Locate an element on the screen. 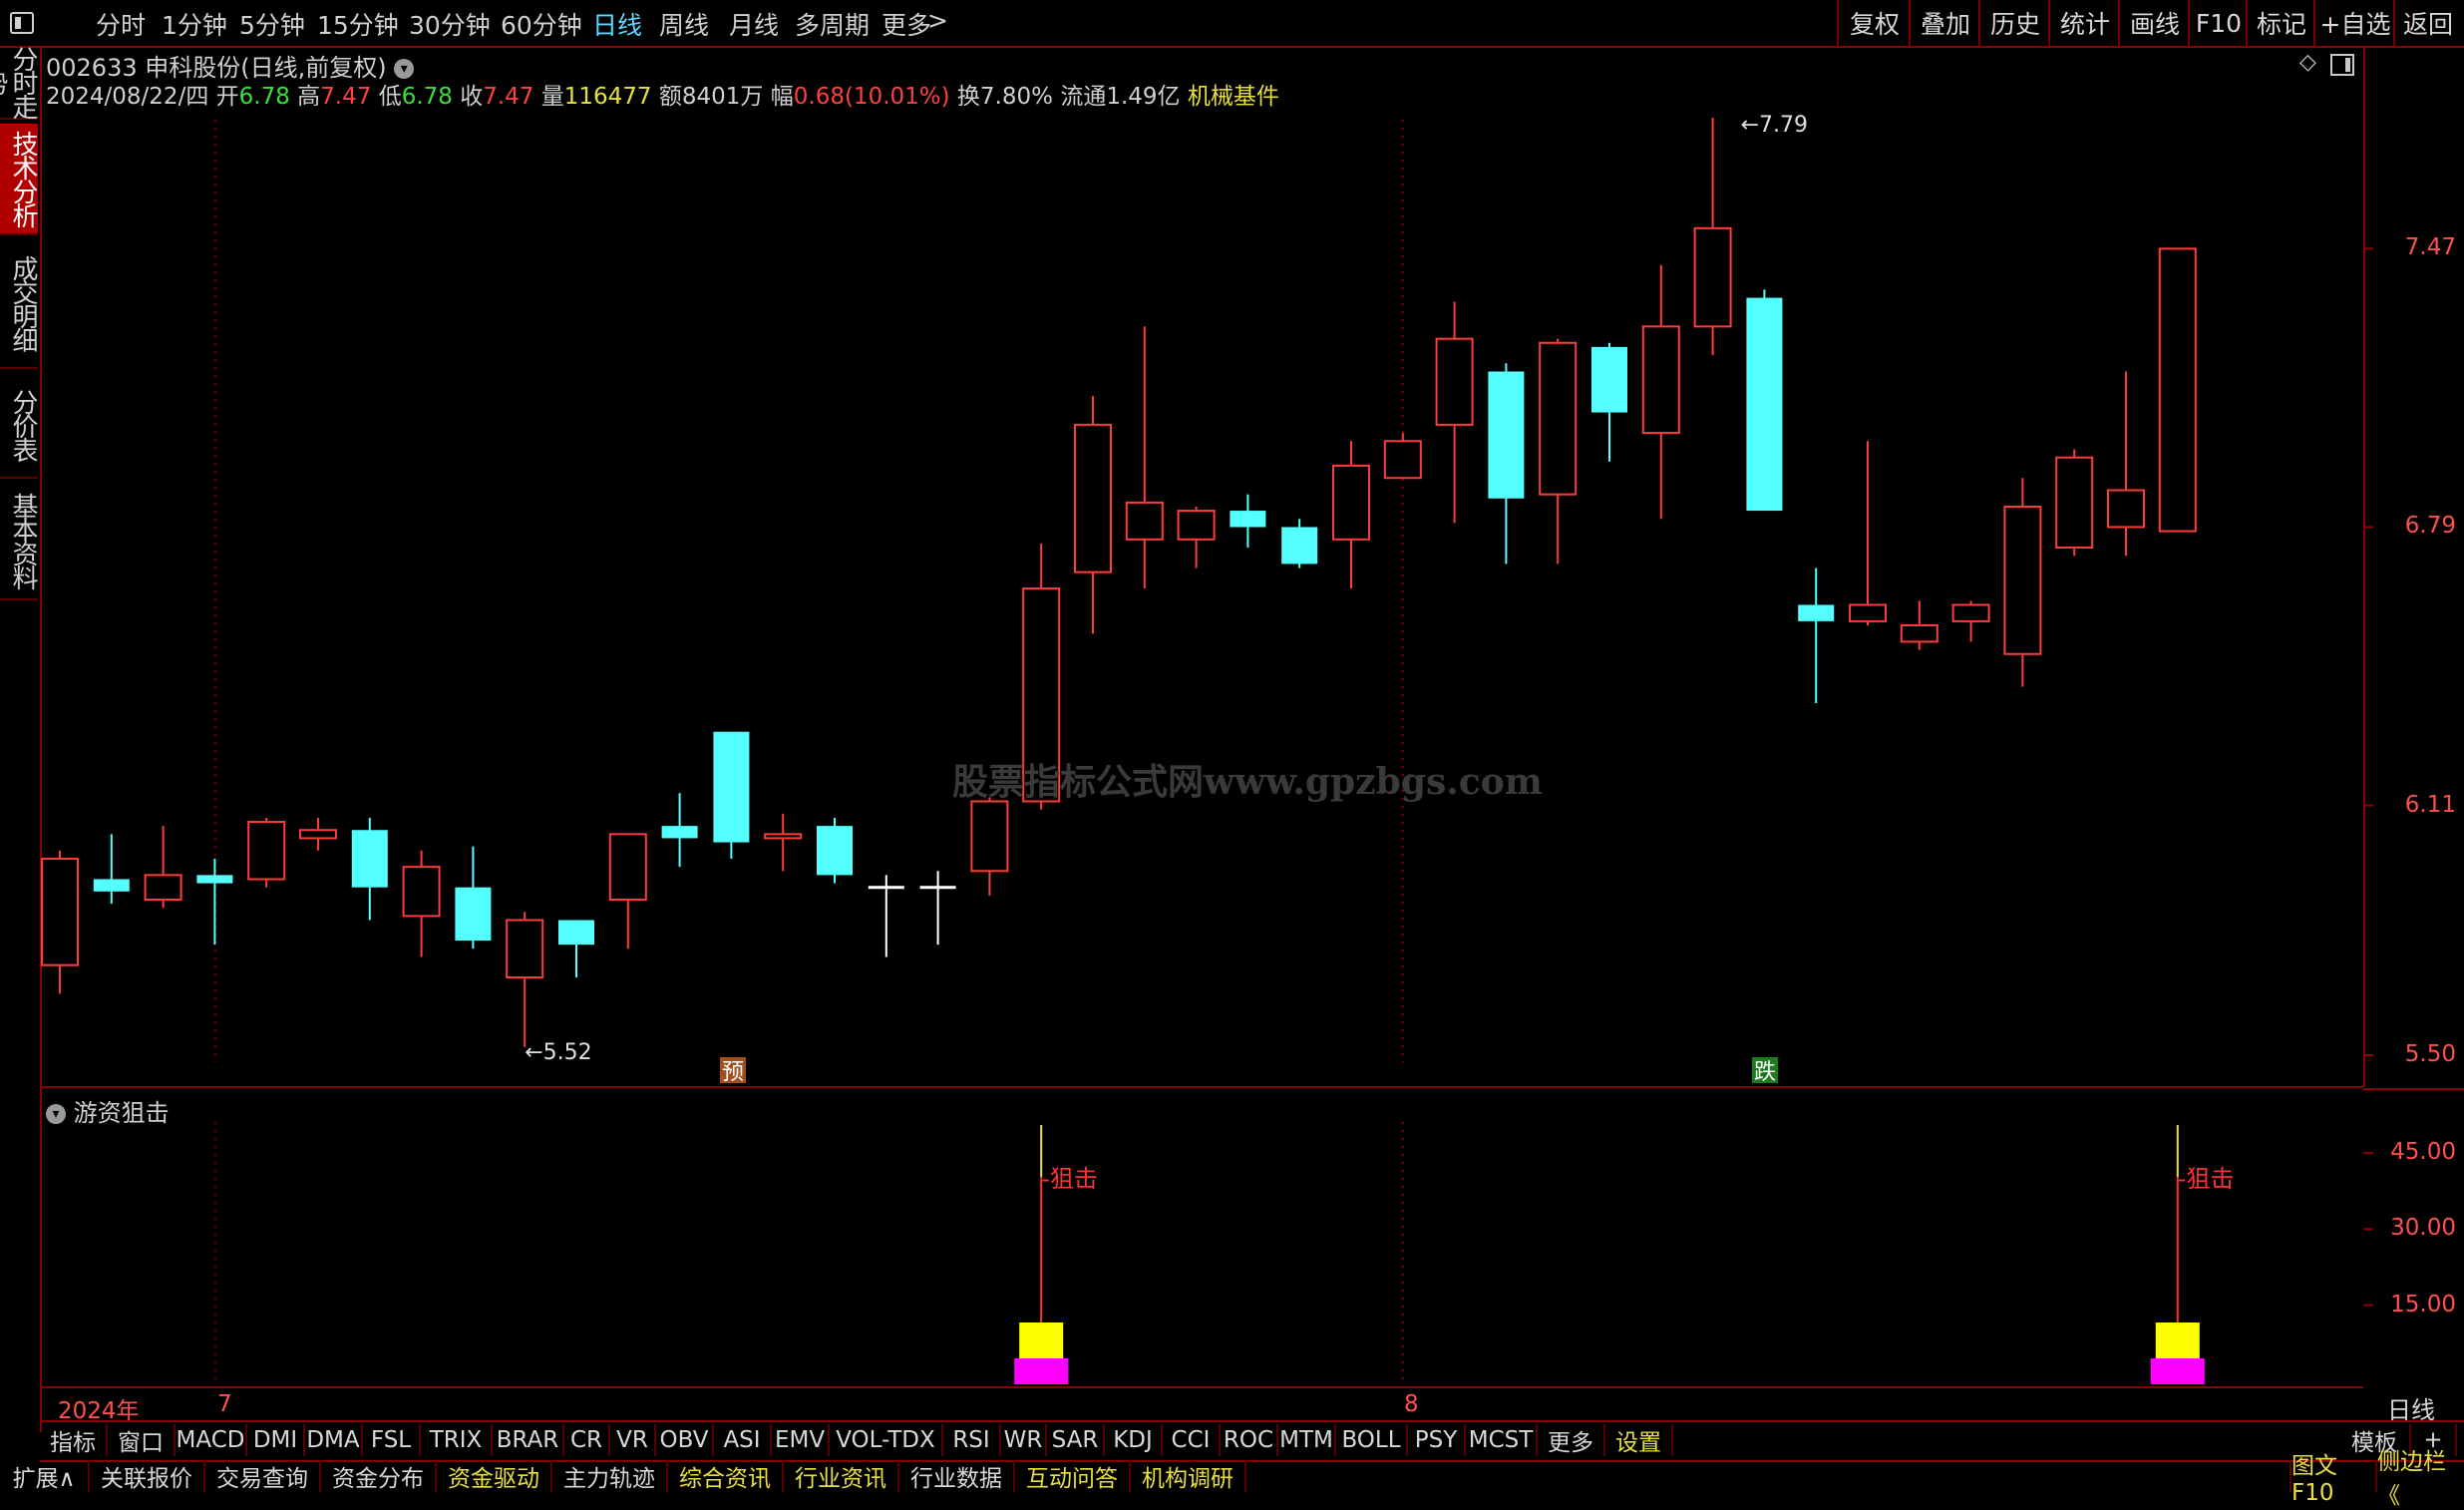 The width and height of the screenshot is (2464, 1510). ext-right-0: 图文F10 is located at coordinates (2333, 1480).